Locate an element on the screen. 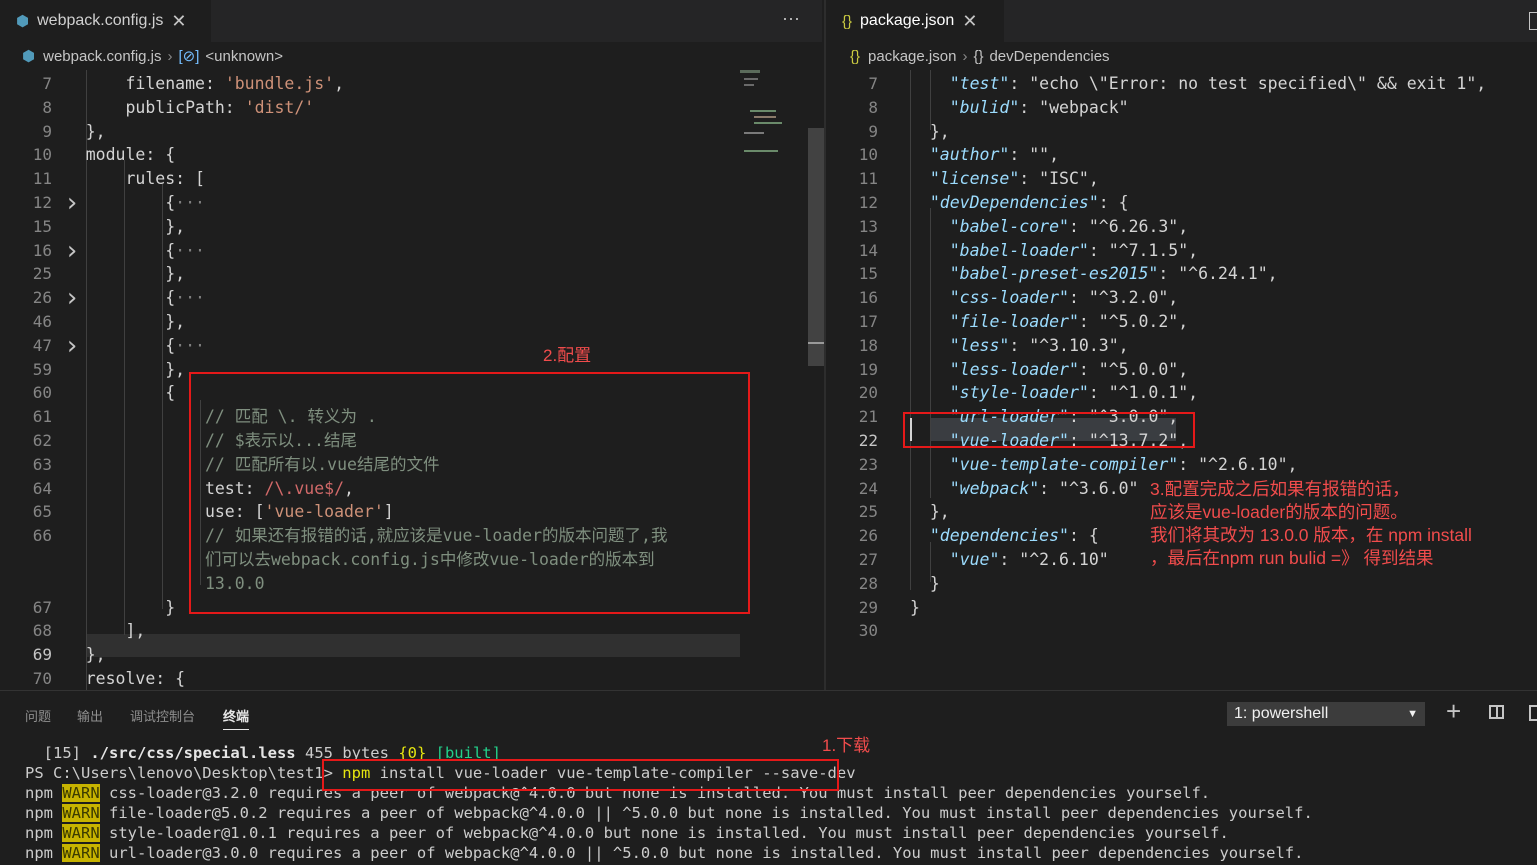  code-line: ], is located at coordinates (96, 631).